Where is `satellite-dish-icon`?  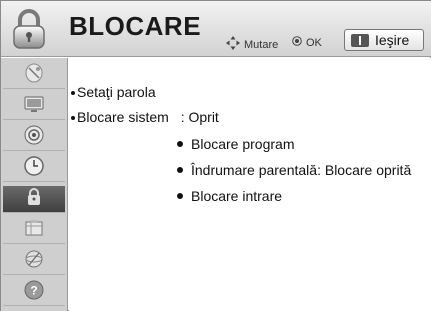 satellite-dish-icon is located at coordinates (34, 75).